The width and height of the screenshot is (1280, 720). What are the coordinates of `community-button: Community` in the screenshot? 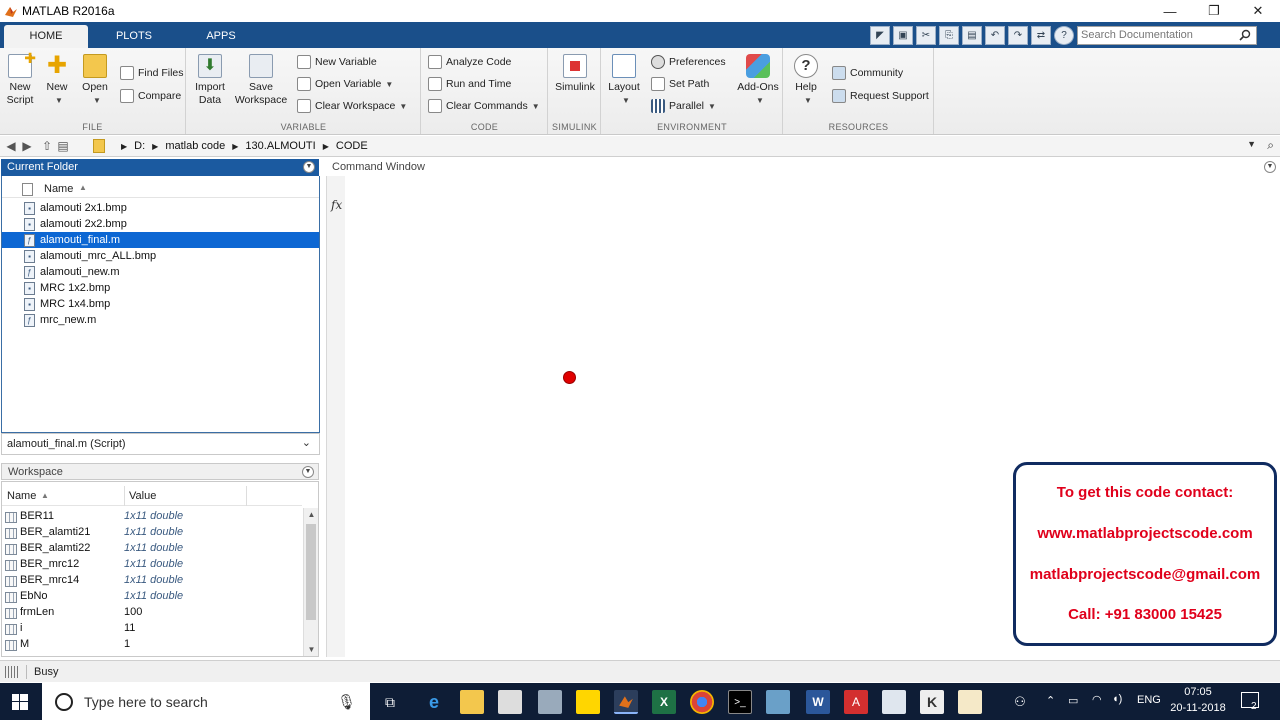 It's located at (867, 73).